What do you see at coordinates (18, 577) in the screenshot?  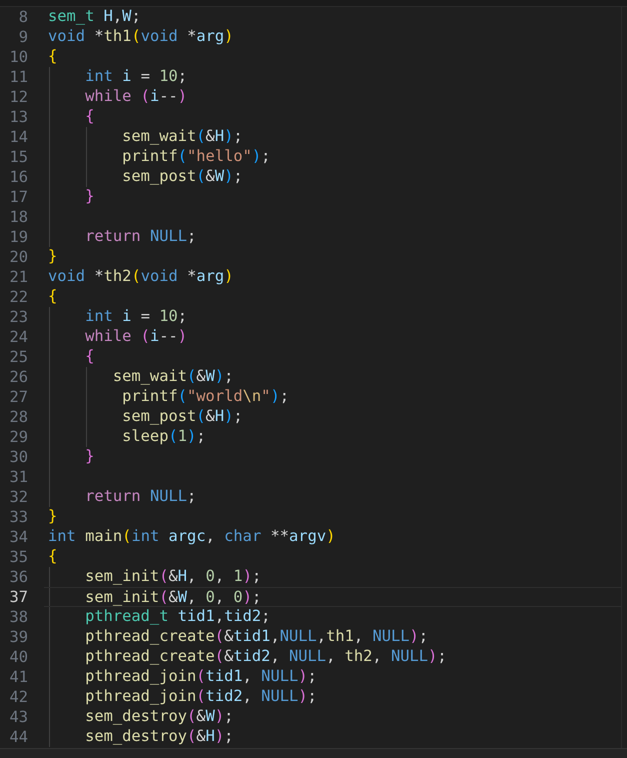 I see `line-number: 36` at bounding box center [18, 577].